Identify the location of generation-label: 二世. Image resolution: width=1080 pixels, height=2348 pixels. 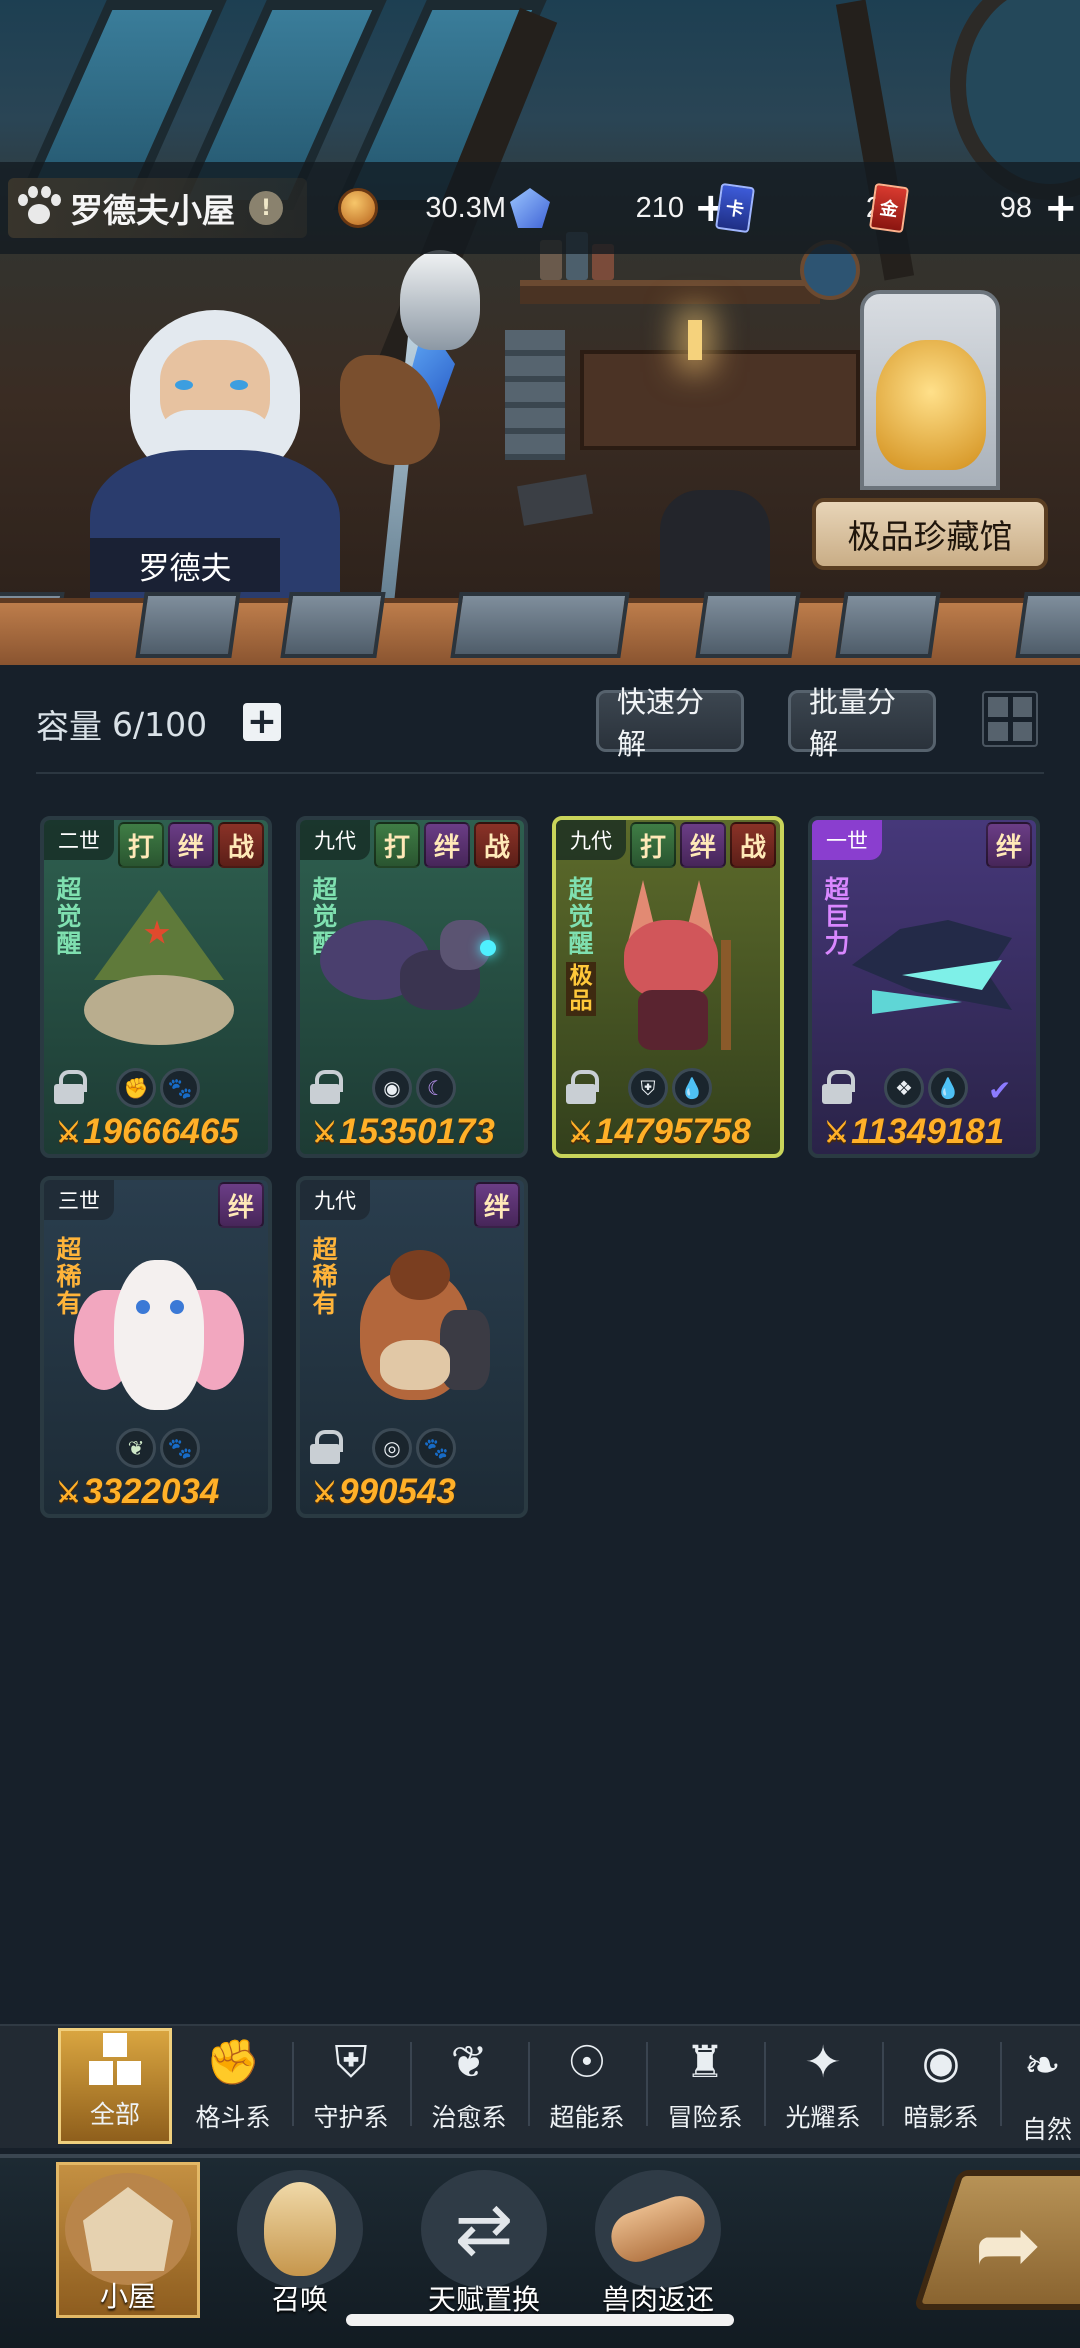
(79, 840).